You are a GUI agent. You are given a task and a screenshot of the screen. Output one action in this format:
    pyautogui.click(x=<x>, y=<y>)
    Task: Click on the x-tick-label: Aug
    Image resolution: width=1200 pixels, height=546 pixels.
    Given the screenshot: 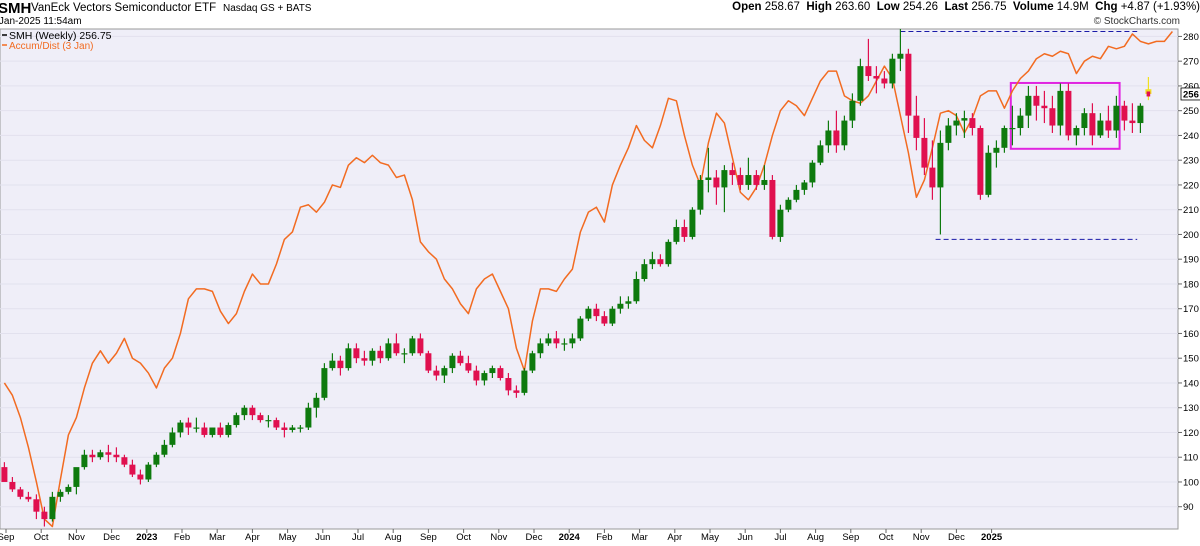 What is the action you would take?
    pyautogui.click(x=393, y=537)
    